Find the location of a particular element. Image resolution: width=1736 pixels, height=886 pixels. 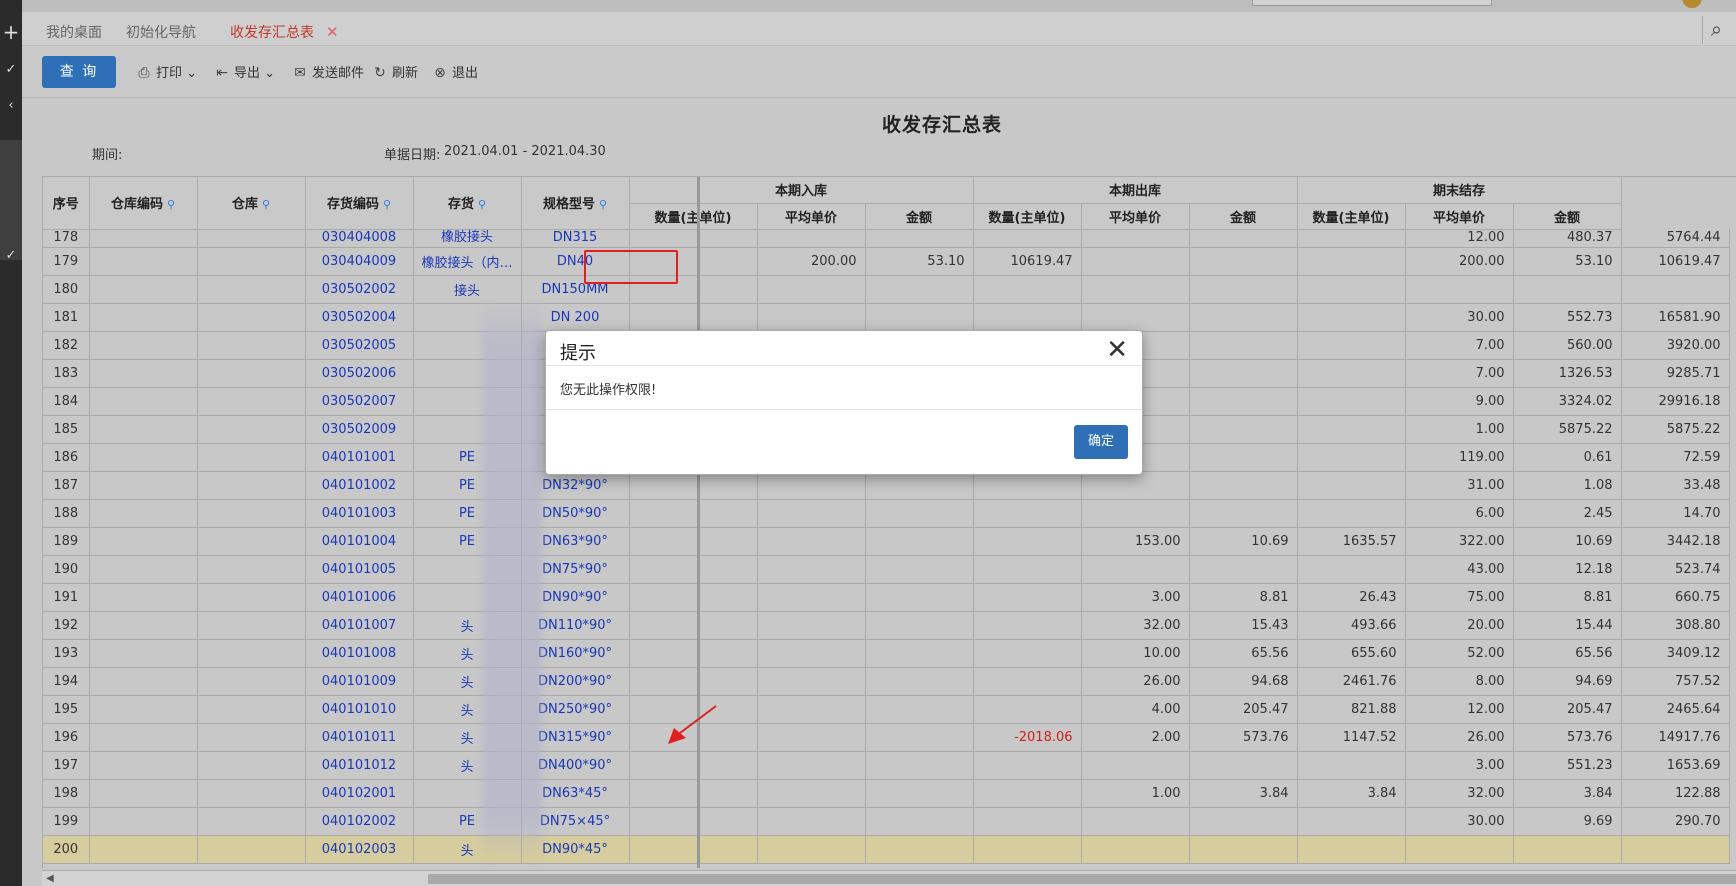

cell-code: 040101004 is located at coordinates (359, 541).